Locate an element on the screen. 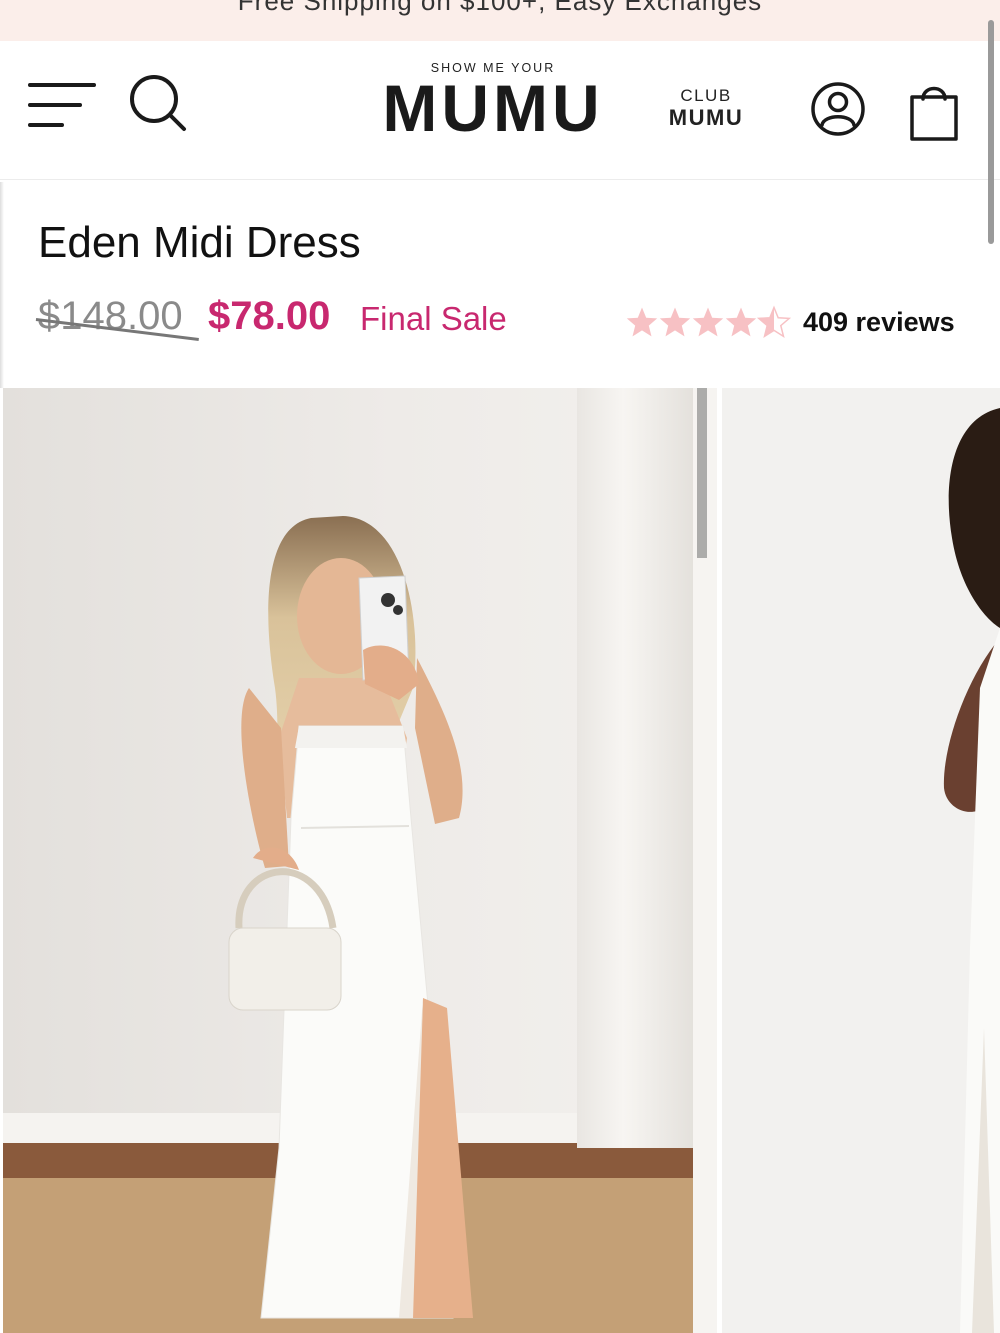  panel-edge is located at coordinates (2, 285).